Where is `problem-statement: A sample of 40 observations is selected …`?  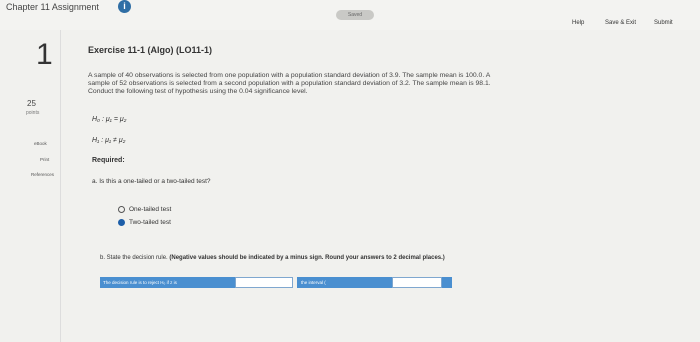
problem-statement: A sample of 40 observations is selected … is located at coordinates (358, 84).